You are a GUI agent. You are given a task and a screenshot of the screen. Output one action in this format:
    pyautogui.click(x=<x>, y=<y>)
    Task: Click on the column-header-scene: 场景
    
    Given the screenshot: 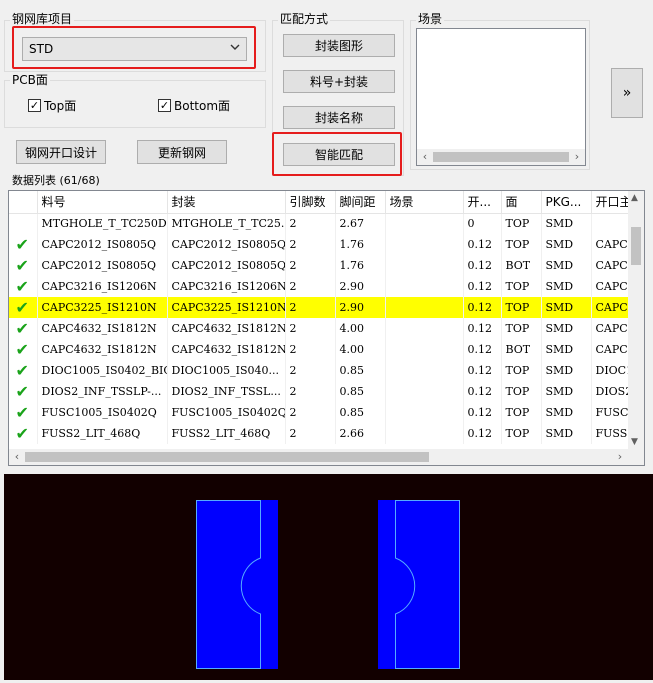 What is the action you would take?
    pyautogui.click(x=424, y=202)
    